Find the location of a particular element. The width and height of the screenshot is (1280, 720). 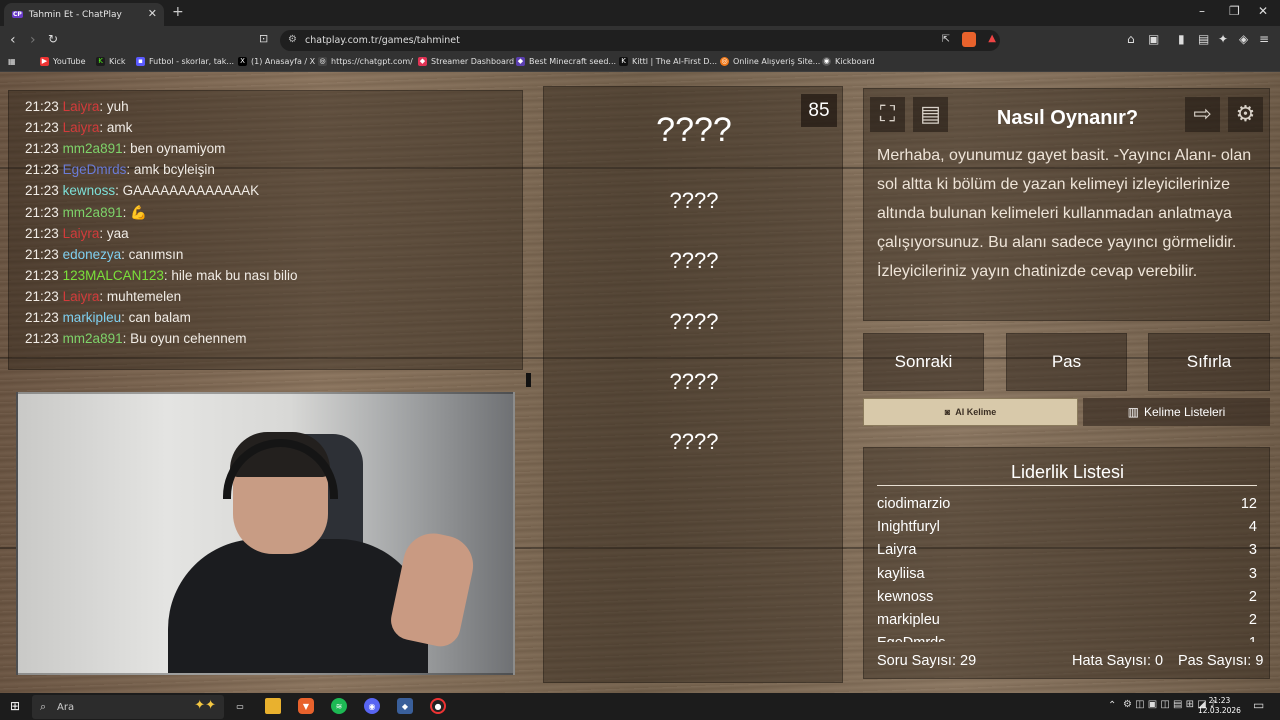

sidebar-icon: ▮ is located at coordinates (1181, 39).